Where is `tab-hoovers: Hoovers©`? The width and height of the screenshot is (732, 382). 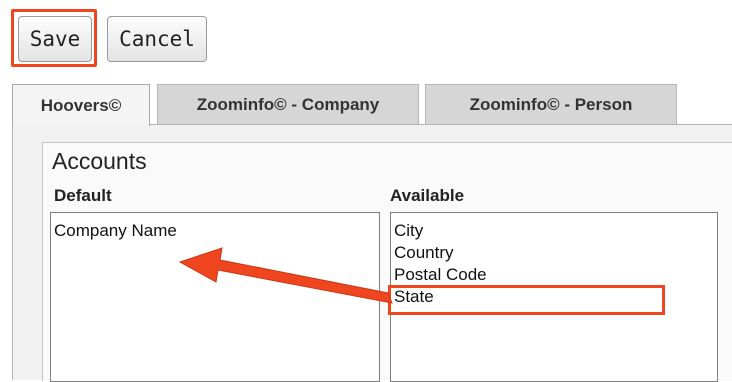
tab-hoovers: Hoovers© is located at coordinates (81, 105).